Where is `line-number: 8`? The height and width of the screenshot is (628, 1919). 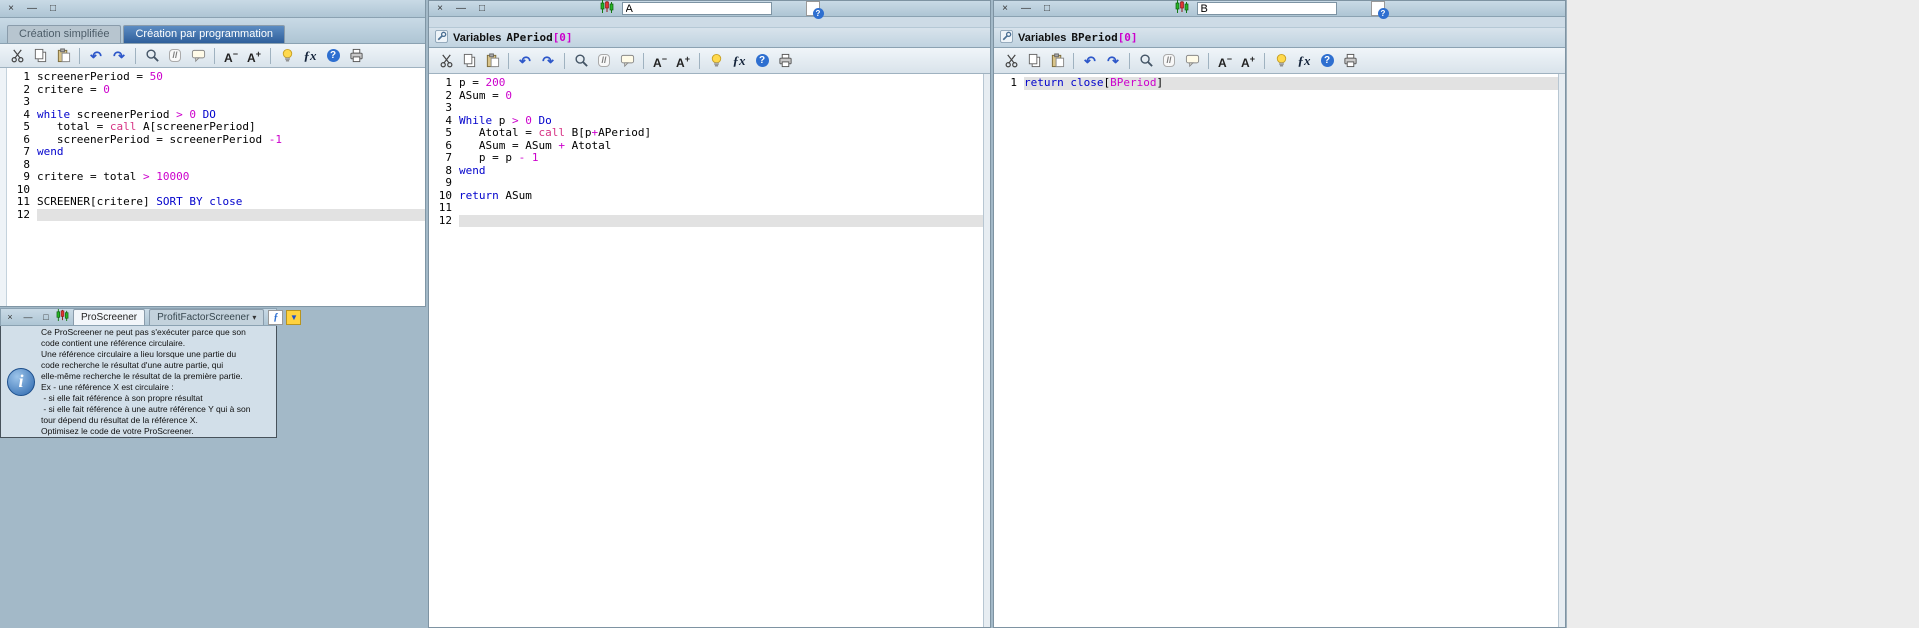 line-number: 8 is located at coordinates (26, 164).